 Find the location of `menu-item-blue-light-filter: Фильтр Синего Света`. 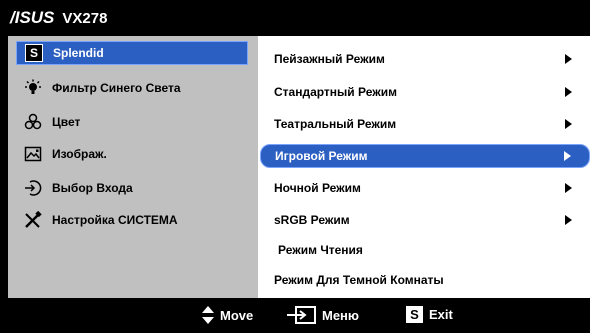

menu-item-blue-light-filter: Фильтр Синего Света is located at coordinates (132, 88).